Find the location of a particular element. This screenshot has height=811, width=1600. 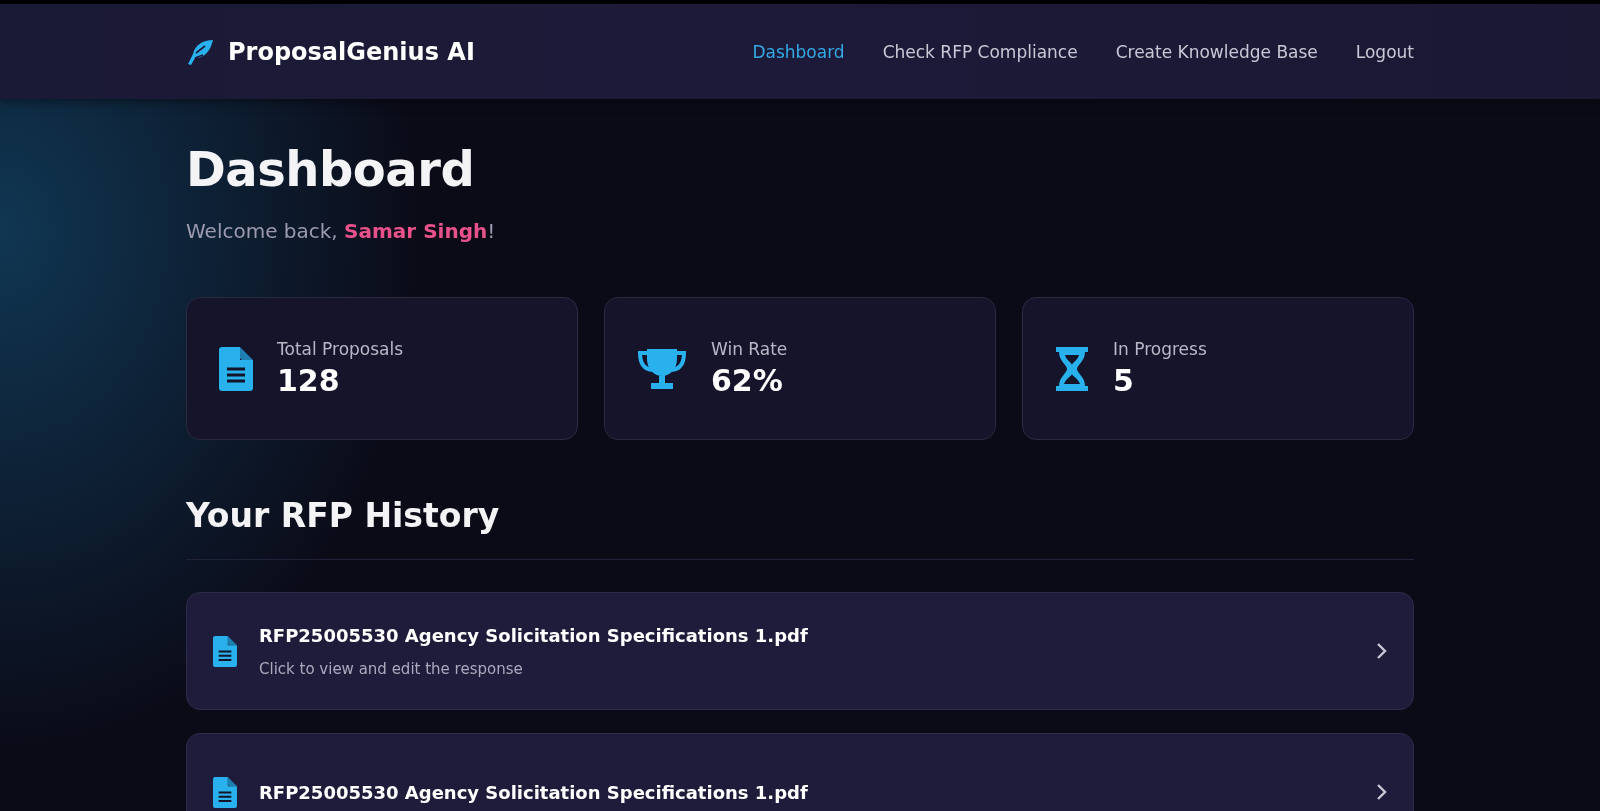

stat-label: Total Proposals is located at coordinates (340, 349).